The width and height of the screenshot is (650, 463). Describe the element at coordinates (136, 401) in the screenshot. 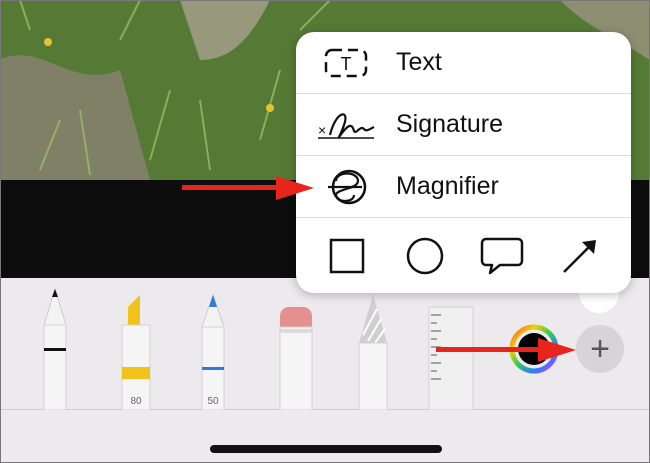

I see `marker-size-label: 80` at that location.